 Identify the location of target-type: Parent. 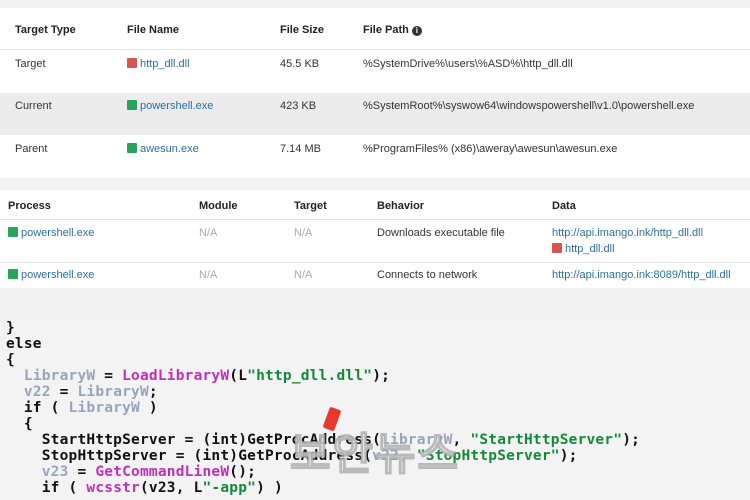
(31, 149).